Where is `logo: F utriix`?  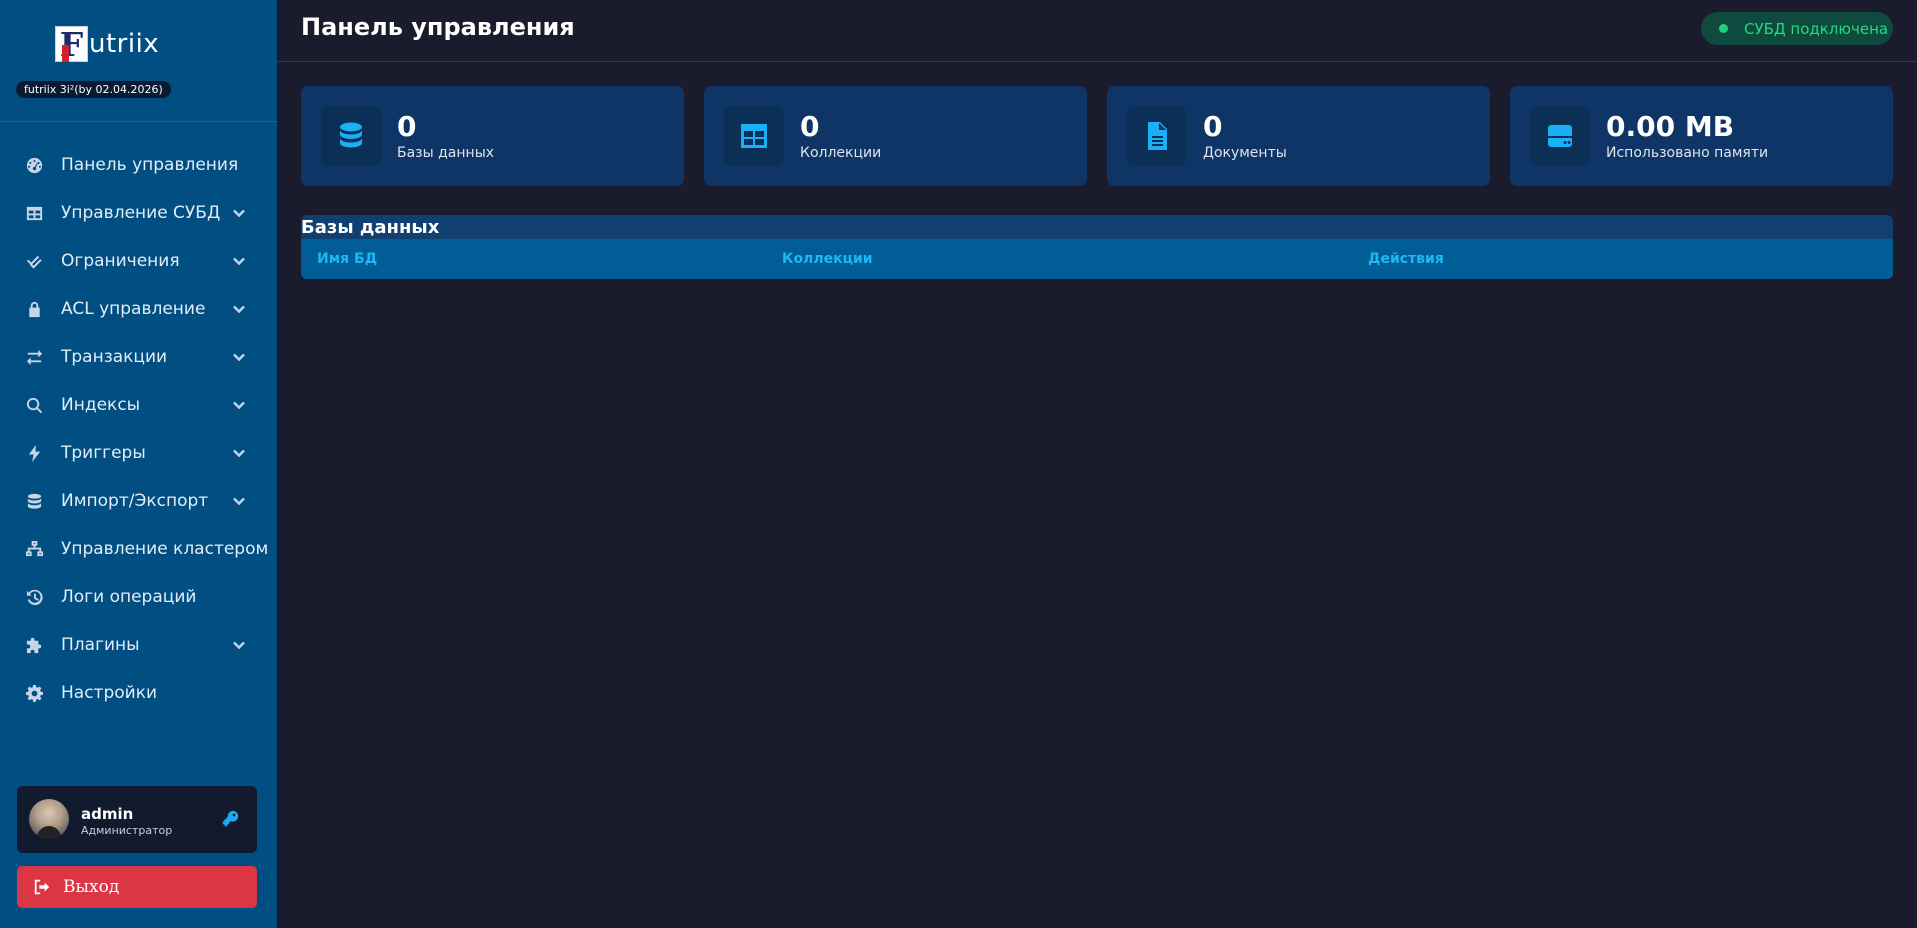 logo: F utriix is located at coordinates (107, 44).